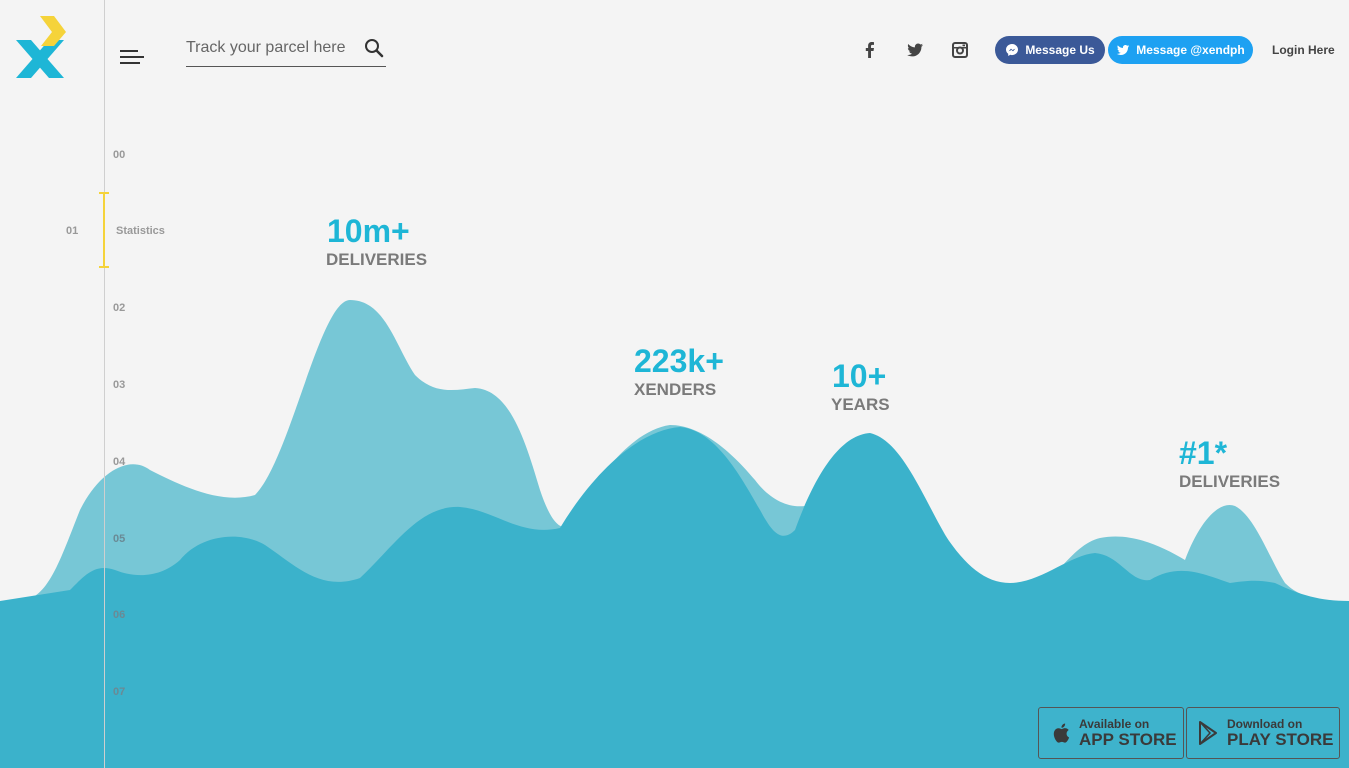 Image resolution: width=1349 pixels, height=768 pixels. What do you see at coordinates (377, 259) in the screenshot?
I see `stat-deliveries-label: DELIVERIES` at bounding box center [377, 259].